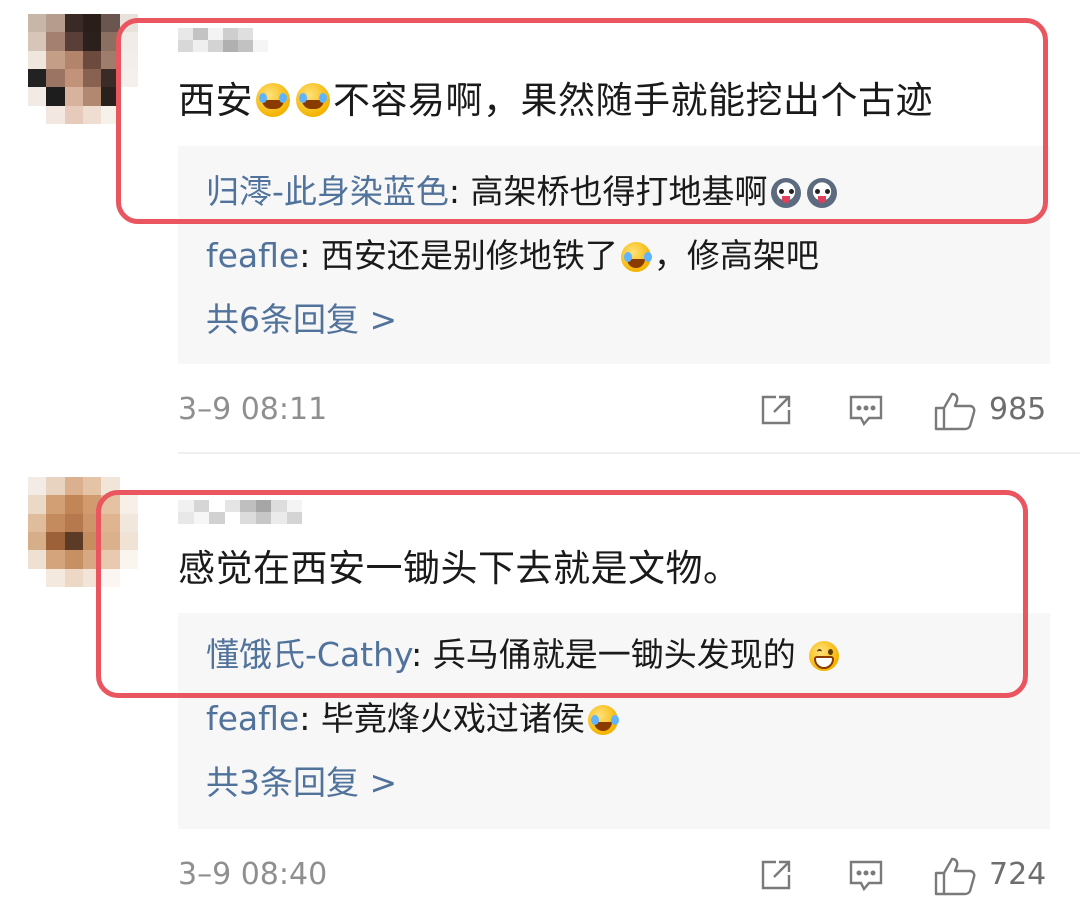  I want to click on reply-text: 毕竟烽火戏过诸侯, so click(452, 718).